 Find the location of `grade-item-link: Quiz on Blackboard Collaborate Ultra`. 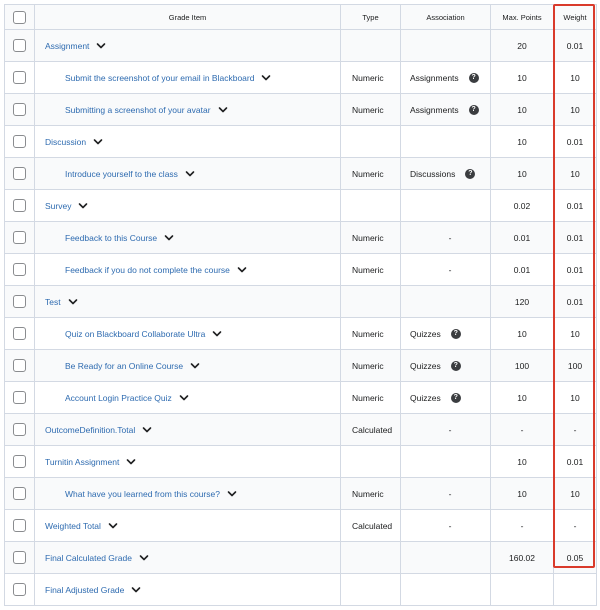

grade-item-link: Quiz on Blackboard Collaborate Ultra is located at coordinates (135, 334).